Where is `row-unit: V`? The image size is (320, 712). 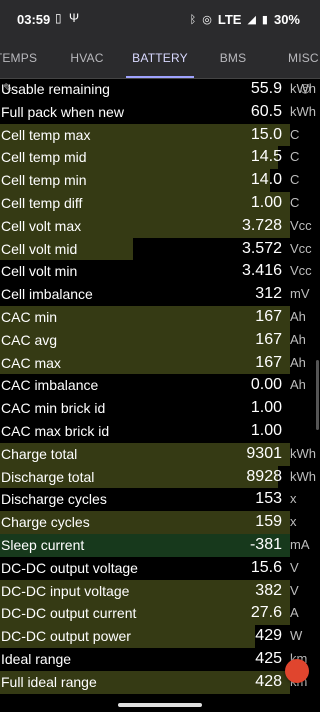 row-unit: V is located at coordinates (294, 567).